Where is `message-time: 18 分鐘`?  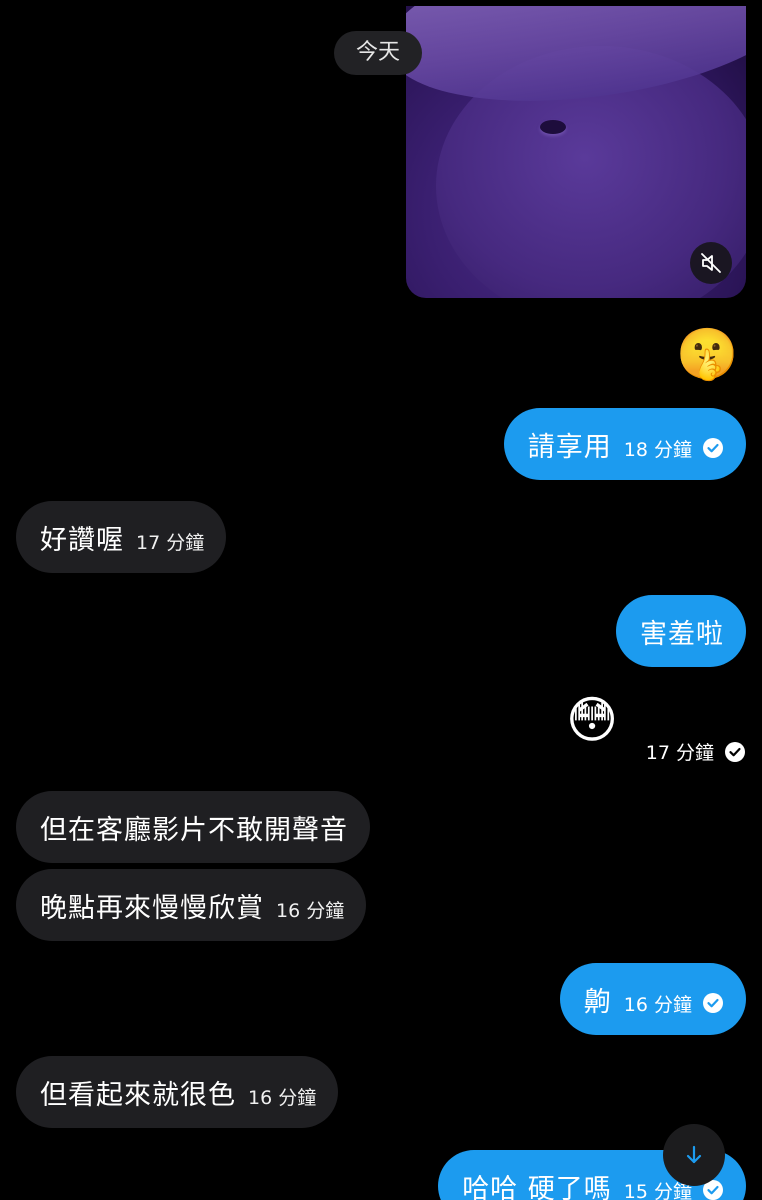 message-time: 18 分鐘 is located at coordinates (657, 449).